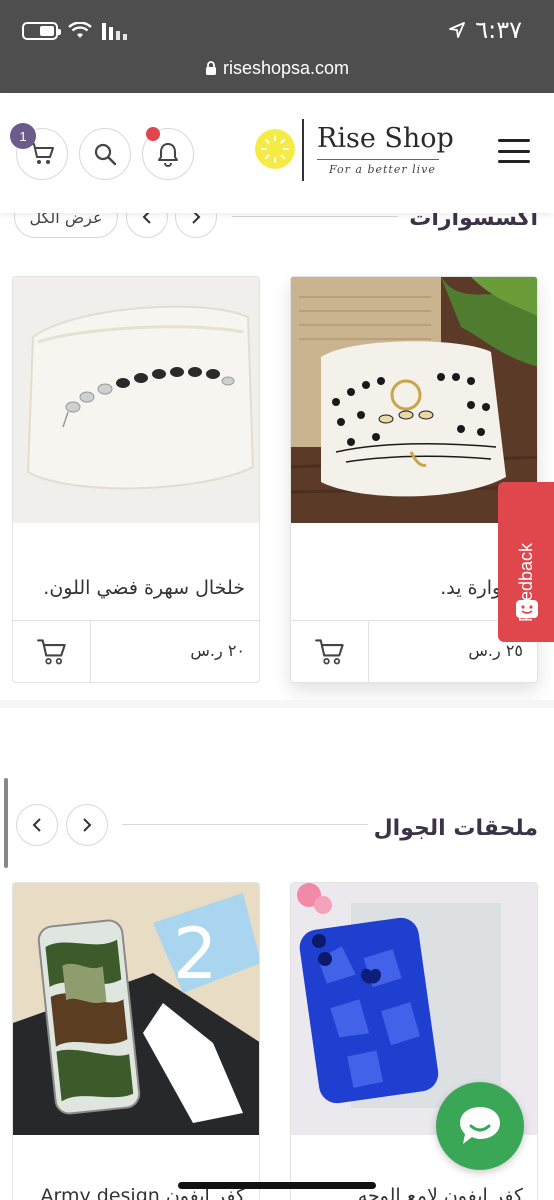  What do you see at coordinates (275, 149) in the screenshot?
I see `sun-logo-icon` at bounding box center [275, 149].